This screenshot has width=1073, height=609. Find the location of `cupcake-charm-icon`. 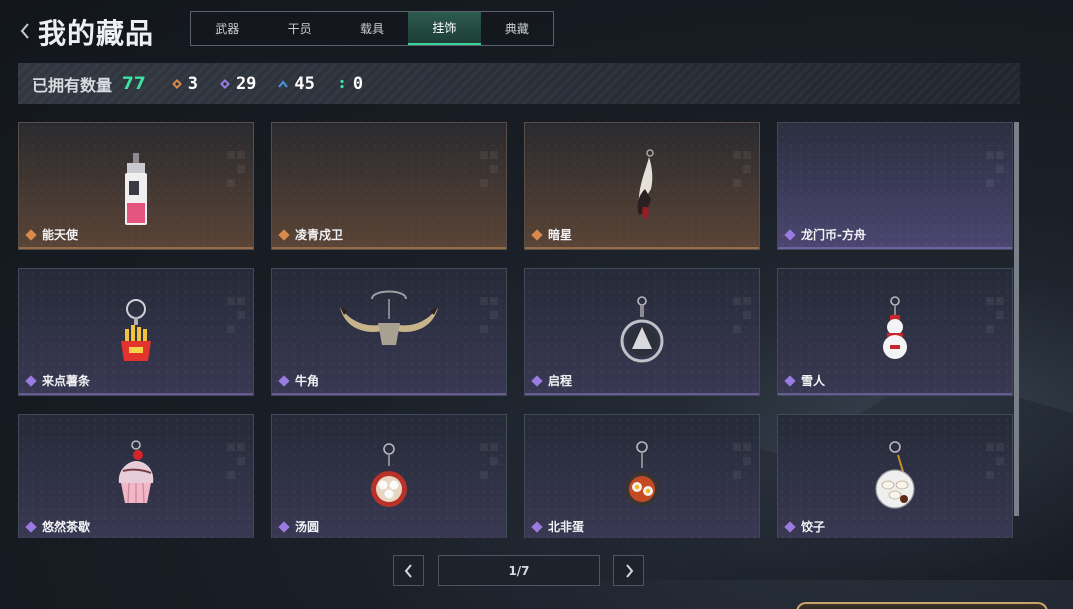

cupcake-charm-icon is located at coordinates (136, 475).